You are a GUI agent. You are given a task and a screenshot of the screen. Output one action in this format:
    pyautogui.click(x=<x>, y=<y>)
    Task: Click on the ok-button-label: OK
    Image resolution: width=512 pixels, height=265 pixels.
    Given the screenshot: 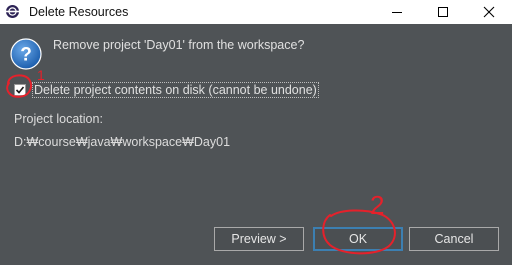 What is the action you would take?
    pyautogui.click(x=358, y=239)
    